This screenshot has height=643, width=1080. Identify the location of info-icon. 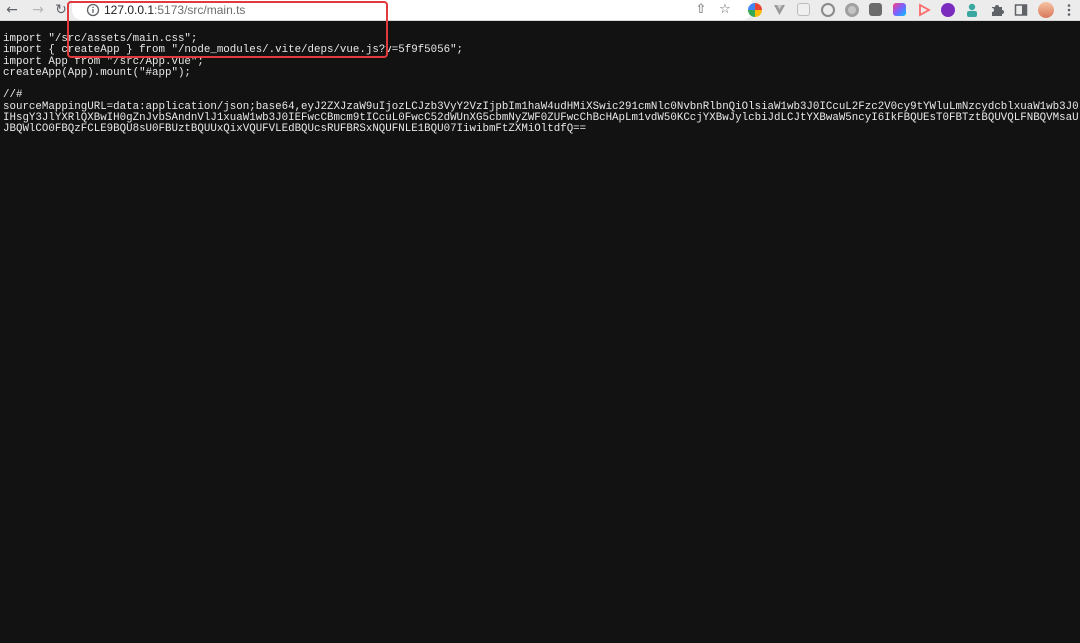
(93, 10).